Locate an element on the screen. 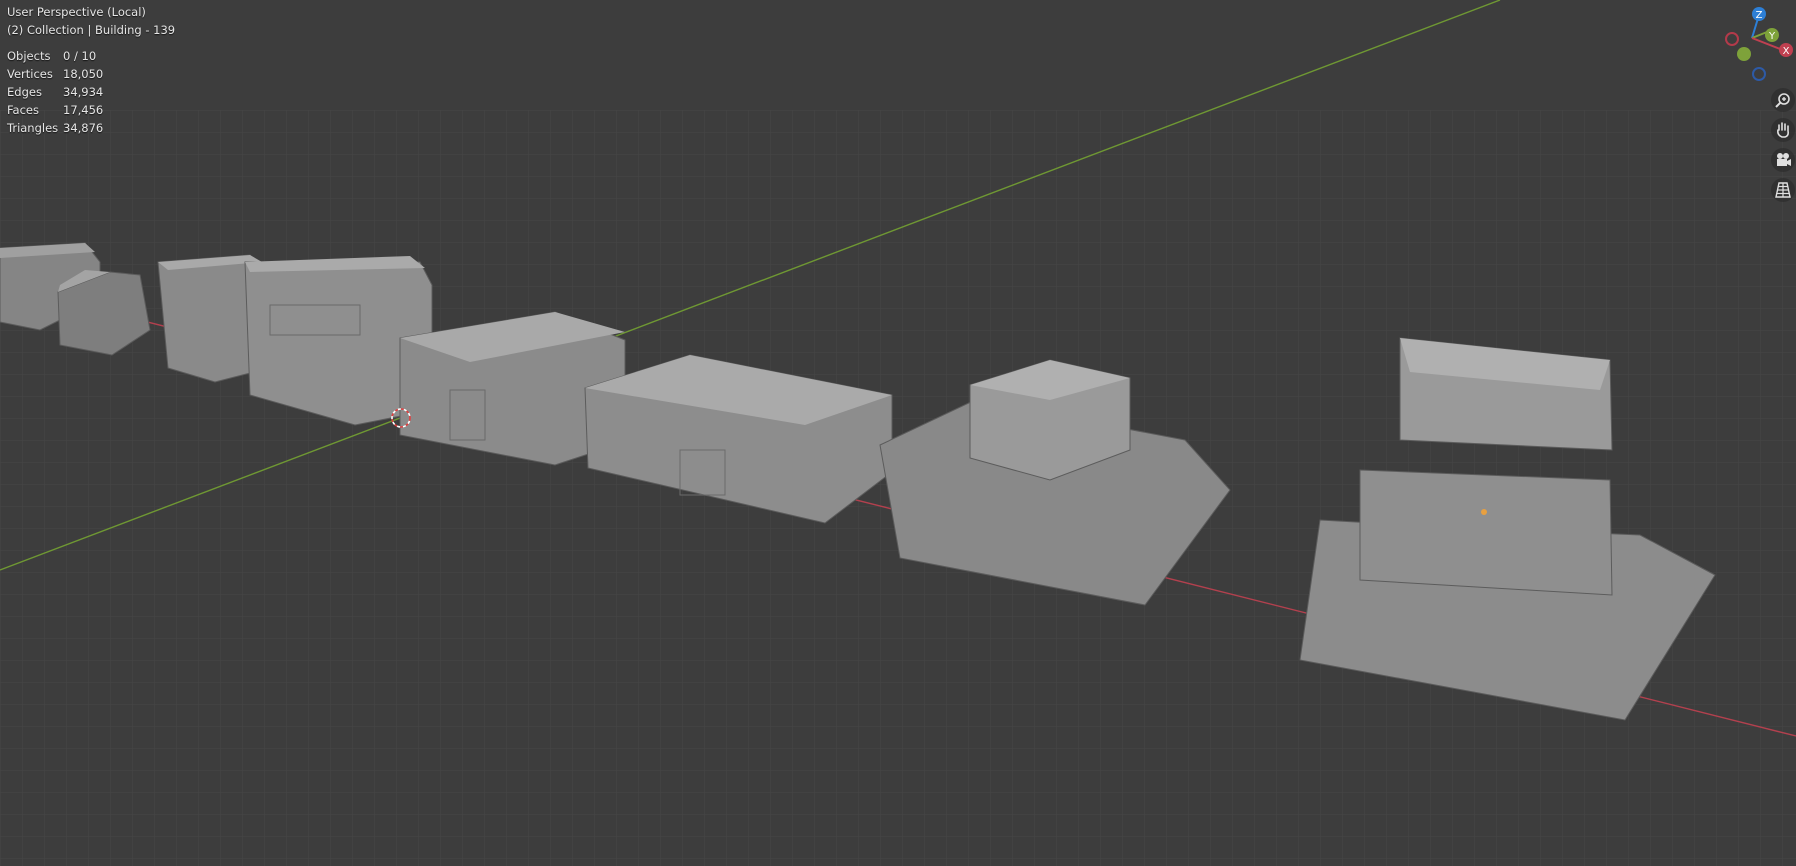 This screenshot has width=1796, height=866. stat-faces: Faces 17,456 is located at coordinates (91, 110).